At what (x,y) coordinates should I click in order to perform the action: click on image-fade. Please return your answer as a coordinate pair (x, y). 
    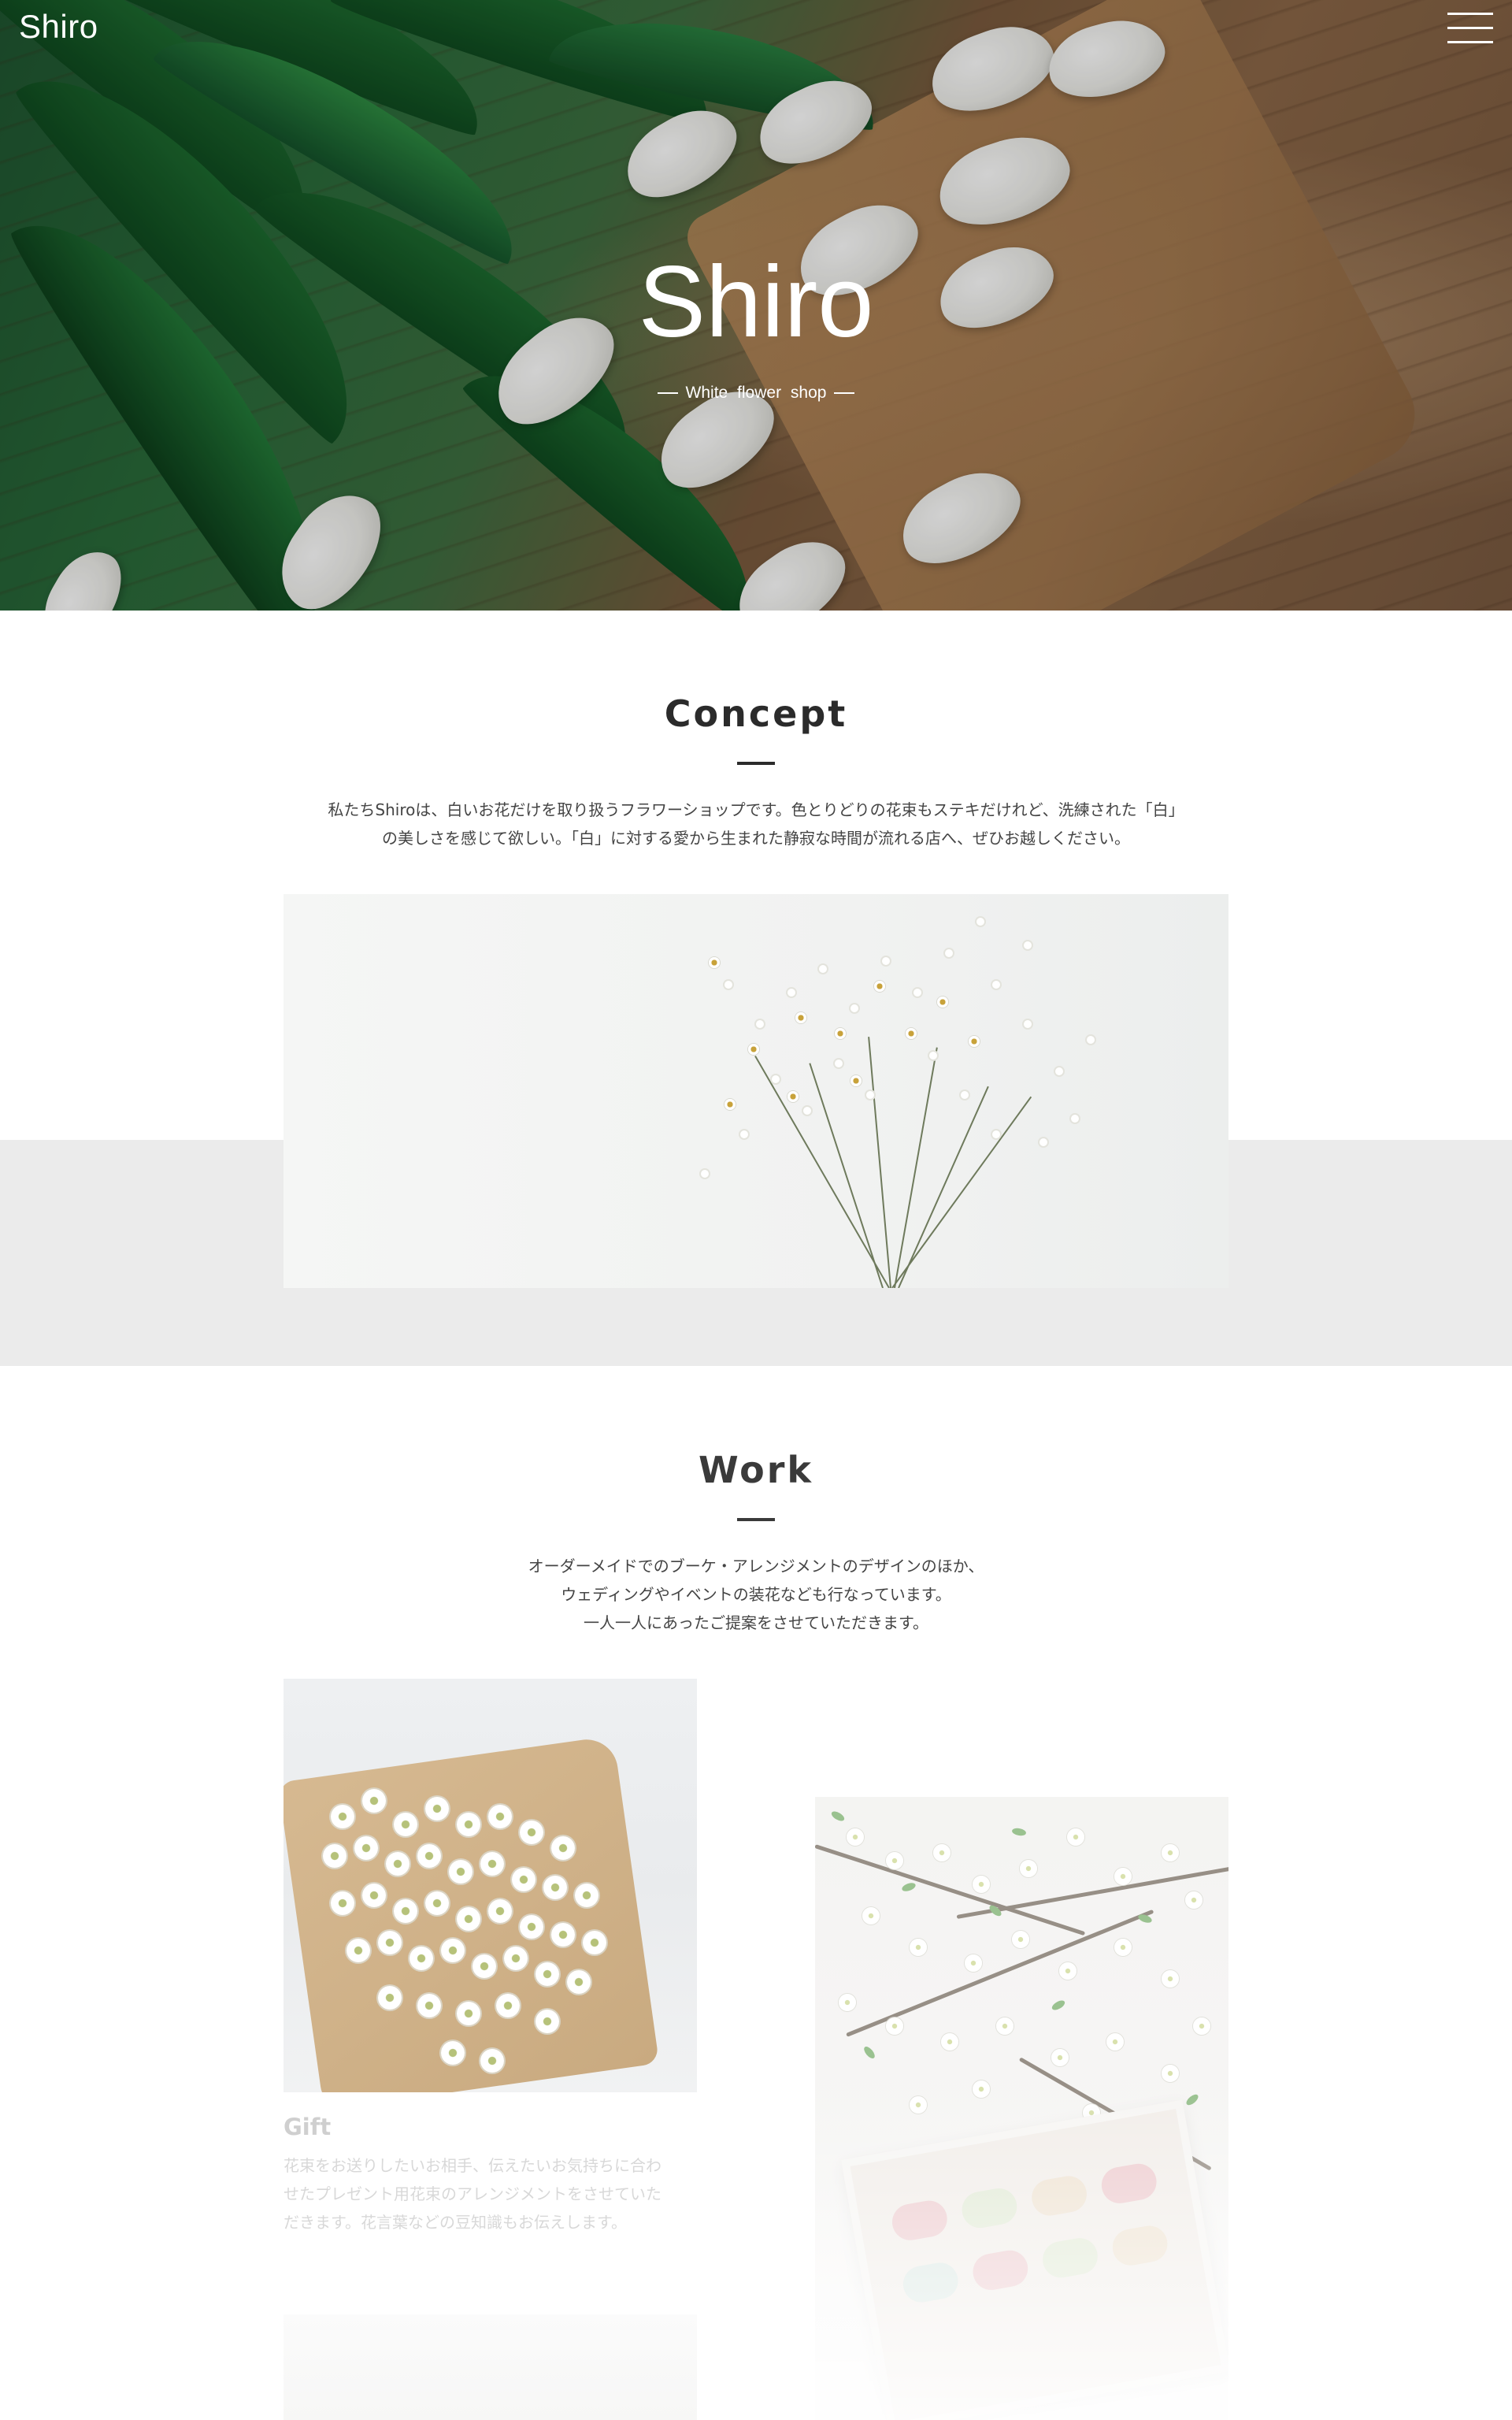
    Looking at the image, I should click on (1021, 2254).